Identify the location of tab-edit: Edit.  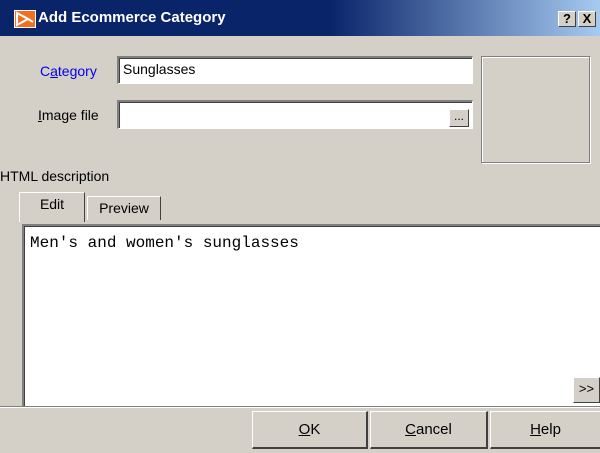
(52, 207).